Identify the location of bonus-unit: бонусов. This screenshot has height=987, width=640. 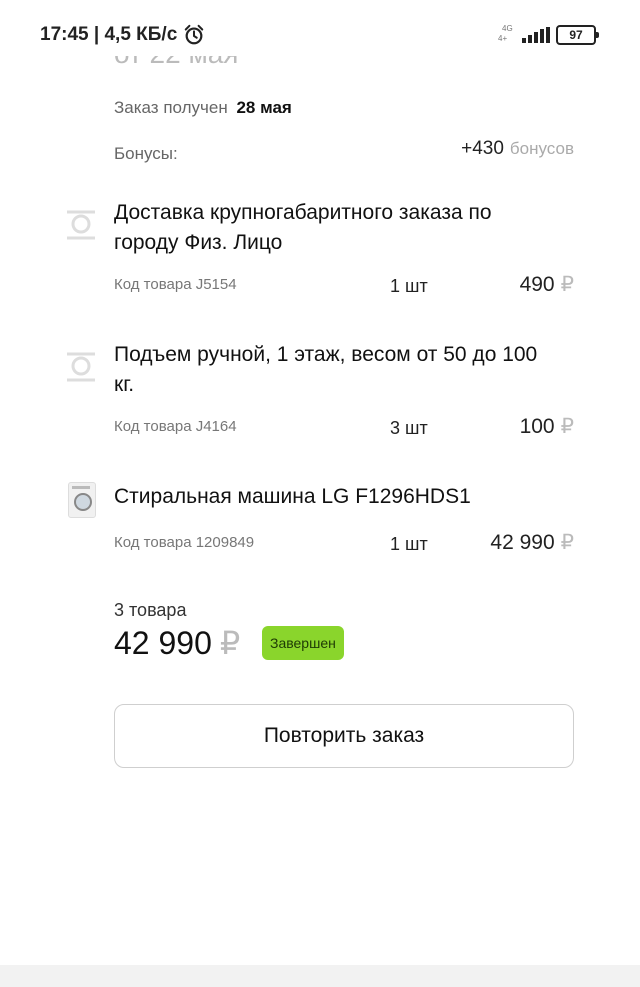
(541, 148).